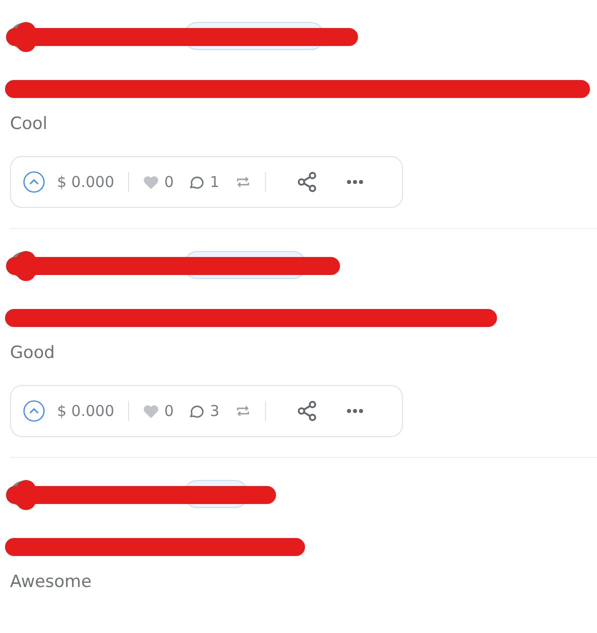 The height and width of the screenshot is (633, 597). What do you see at coordinates (29, 124) in the screenshot?
I see `post-body: Cool` at bounding box center [29, 124].